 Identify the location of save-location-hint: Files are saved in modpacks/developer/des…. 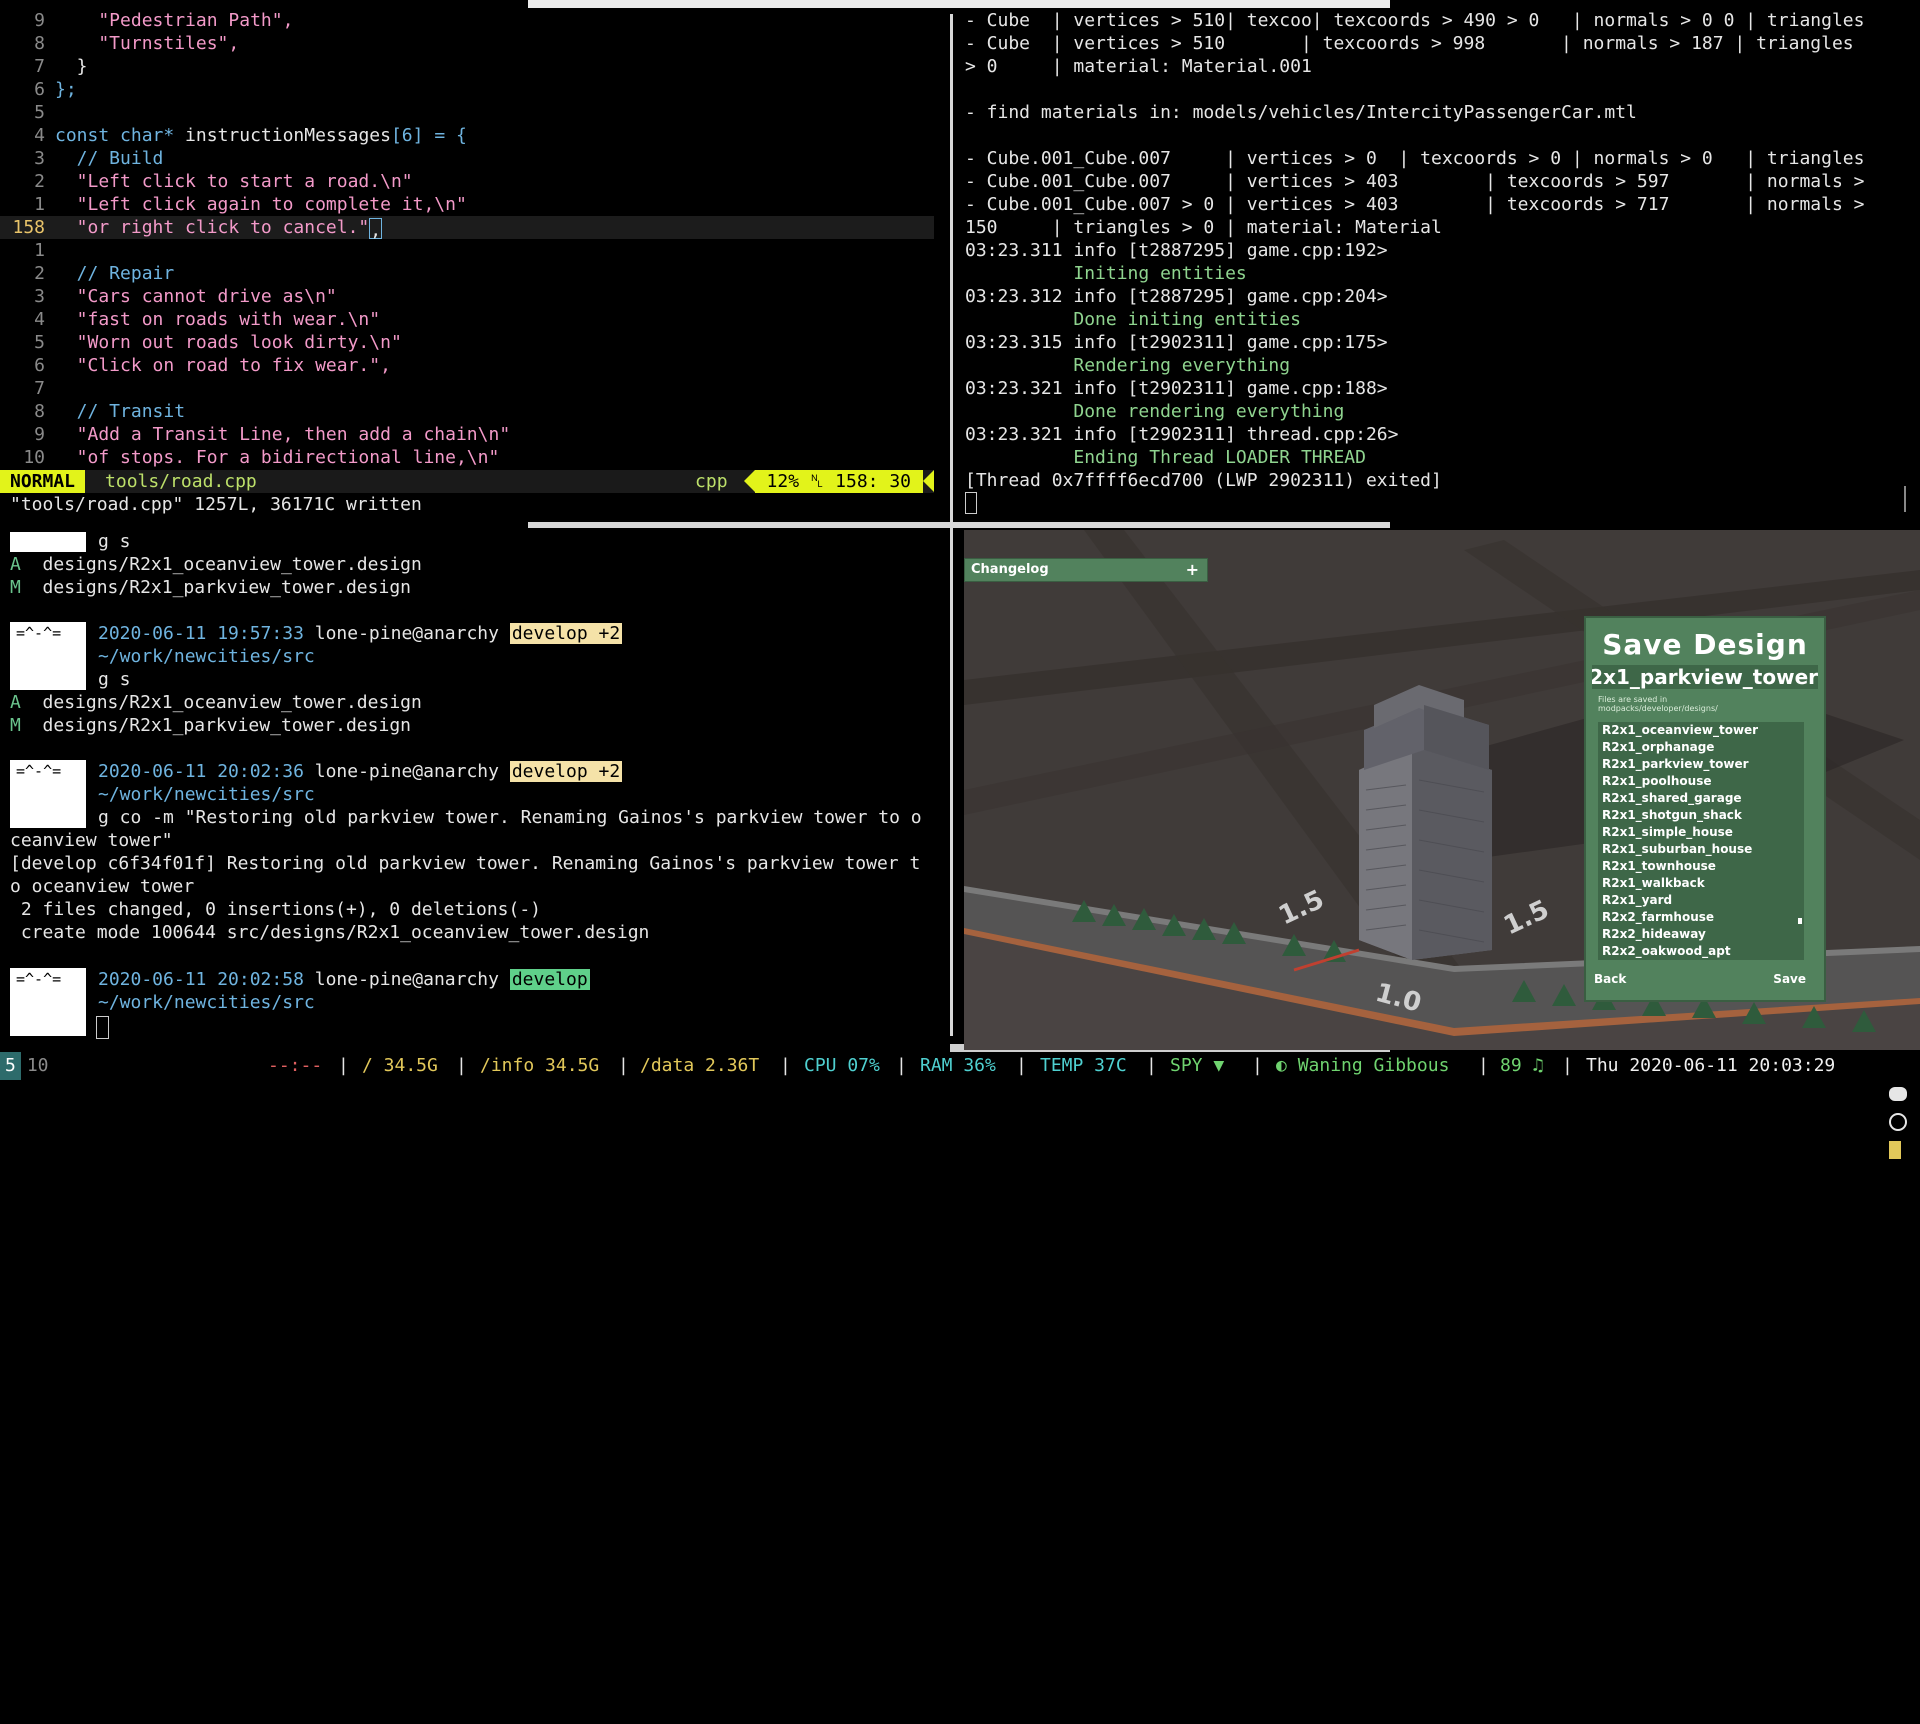
(1658, 704).